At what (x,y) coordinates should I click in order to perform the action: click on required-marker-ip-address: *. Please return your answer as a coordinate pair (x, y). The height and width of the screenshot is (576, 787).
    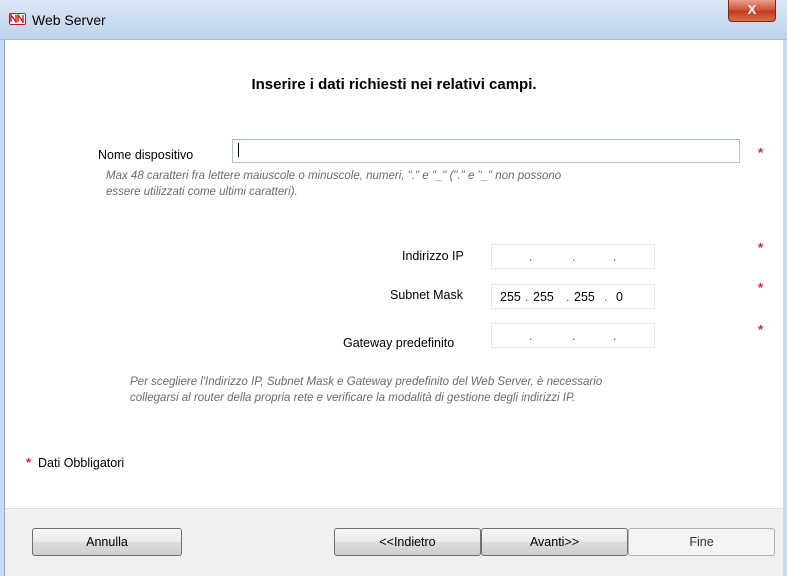
    Looking at the image, I should click on (761, 247).